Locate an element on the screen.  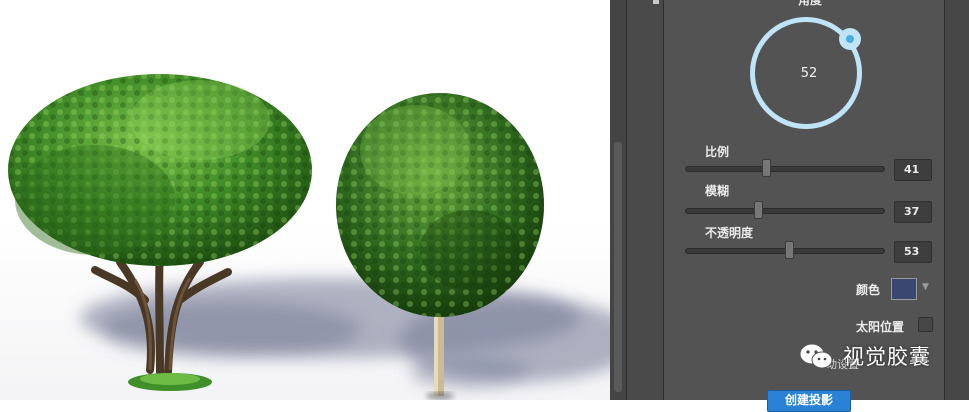
opacity-value-input: 53 is located at coordinates (913, 252).